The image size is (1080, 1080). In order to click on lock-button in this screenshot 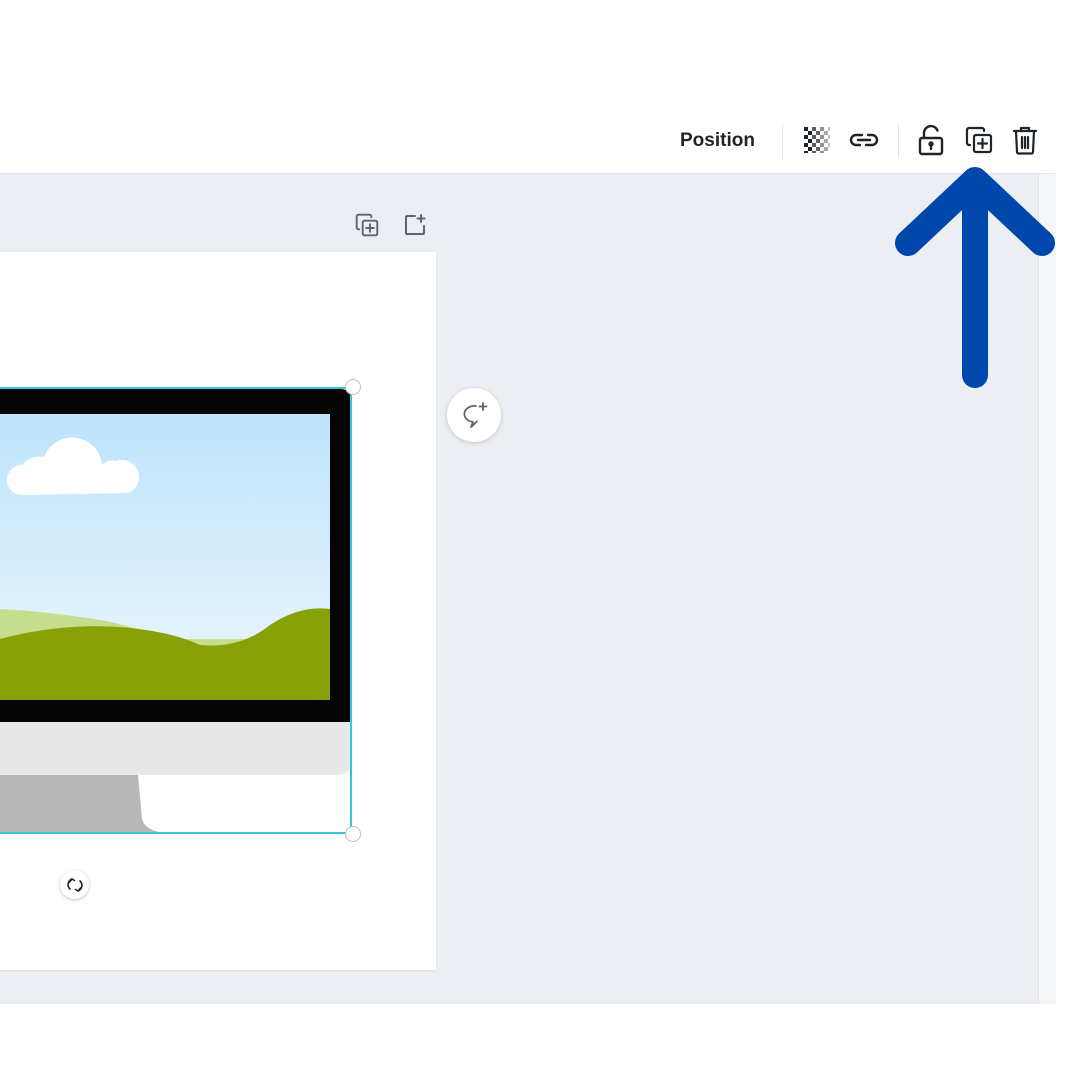, I will do `click(931, 140)`.